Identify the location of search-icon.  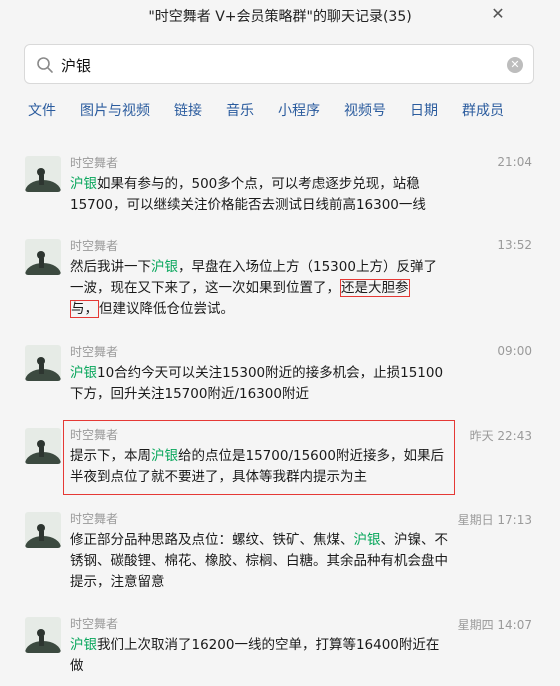
(45, 65).